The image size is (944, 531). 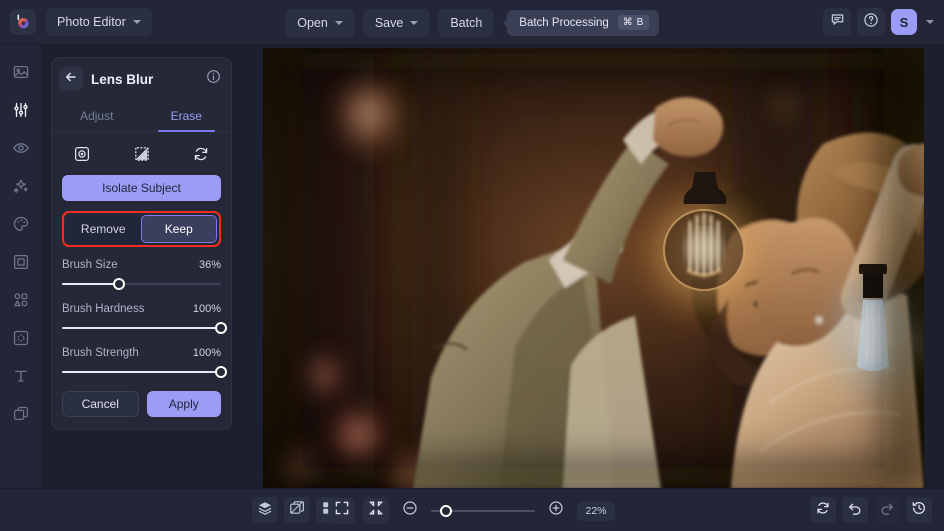 What do you see at coordinates (141, 274) in the screenshot?
I see `brush-size-slider-block: Brush Size 36%` at bounding box center [141, 274].